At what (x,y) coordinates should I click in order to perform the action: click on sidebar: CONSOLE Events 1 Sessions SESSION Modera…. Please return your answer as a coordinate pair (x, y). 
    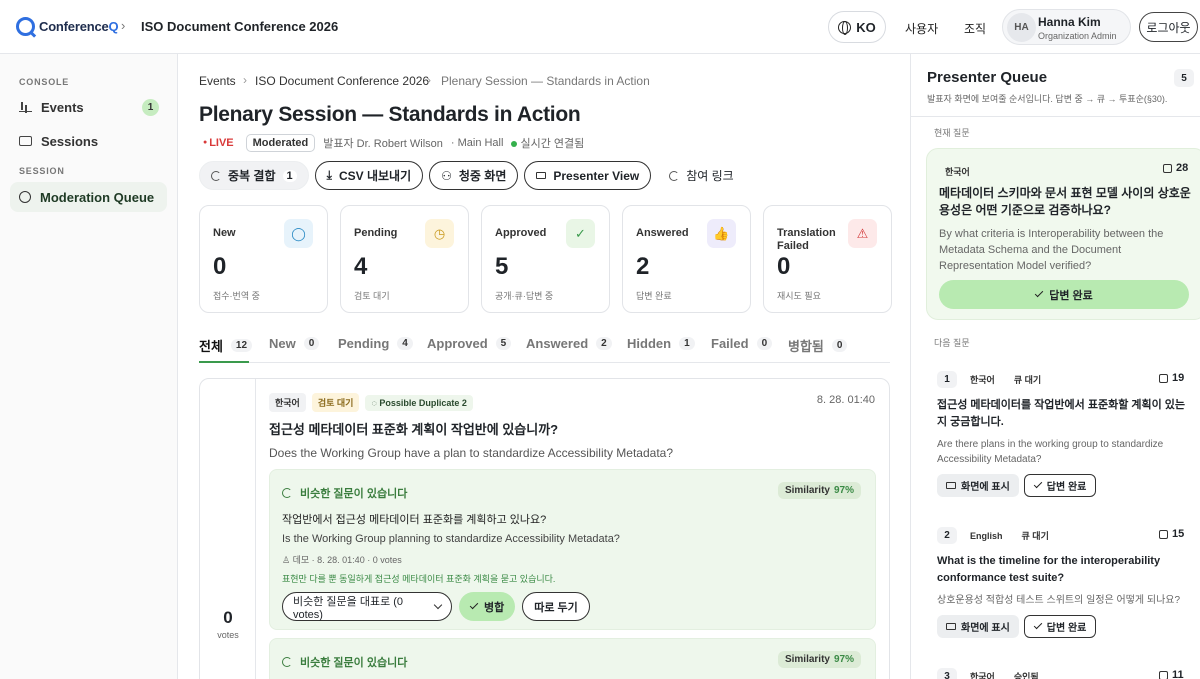
    Looking at the image, I should click on (89, 366).